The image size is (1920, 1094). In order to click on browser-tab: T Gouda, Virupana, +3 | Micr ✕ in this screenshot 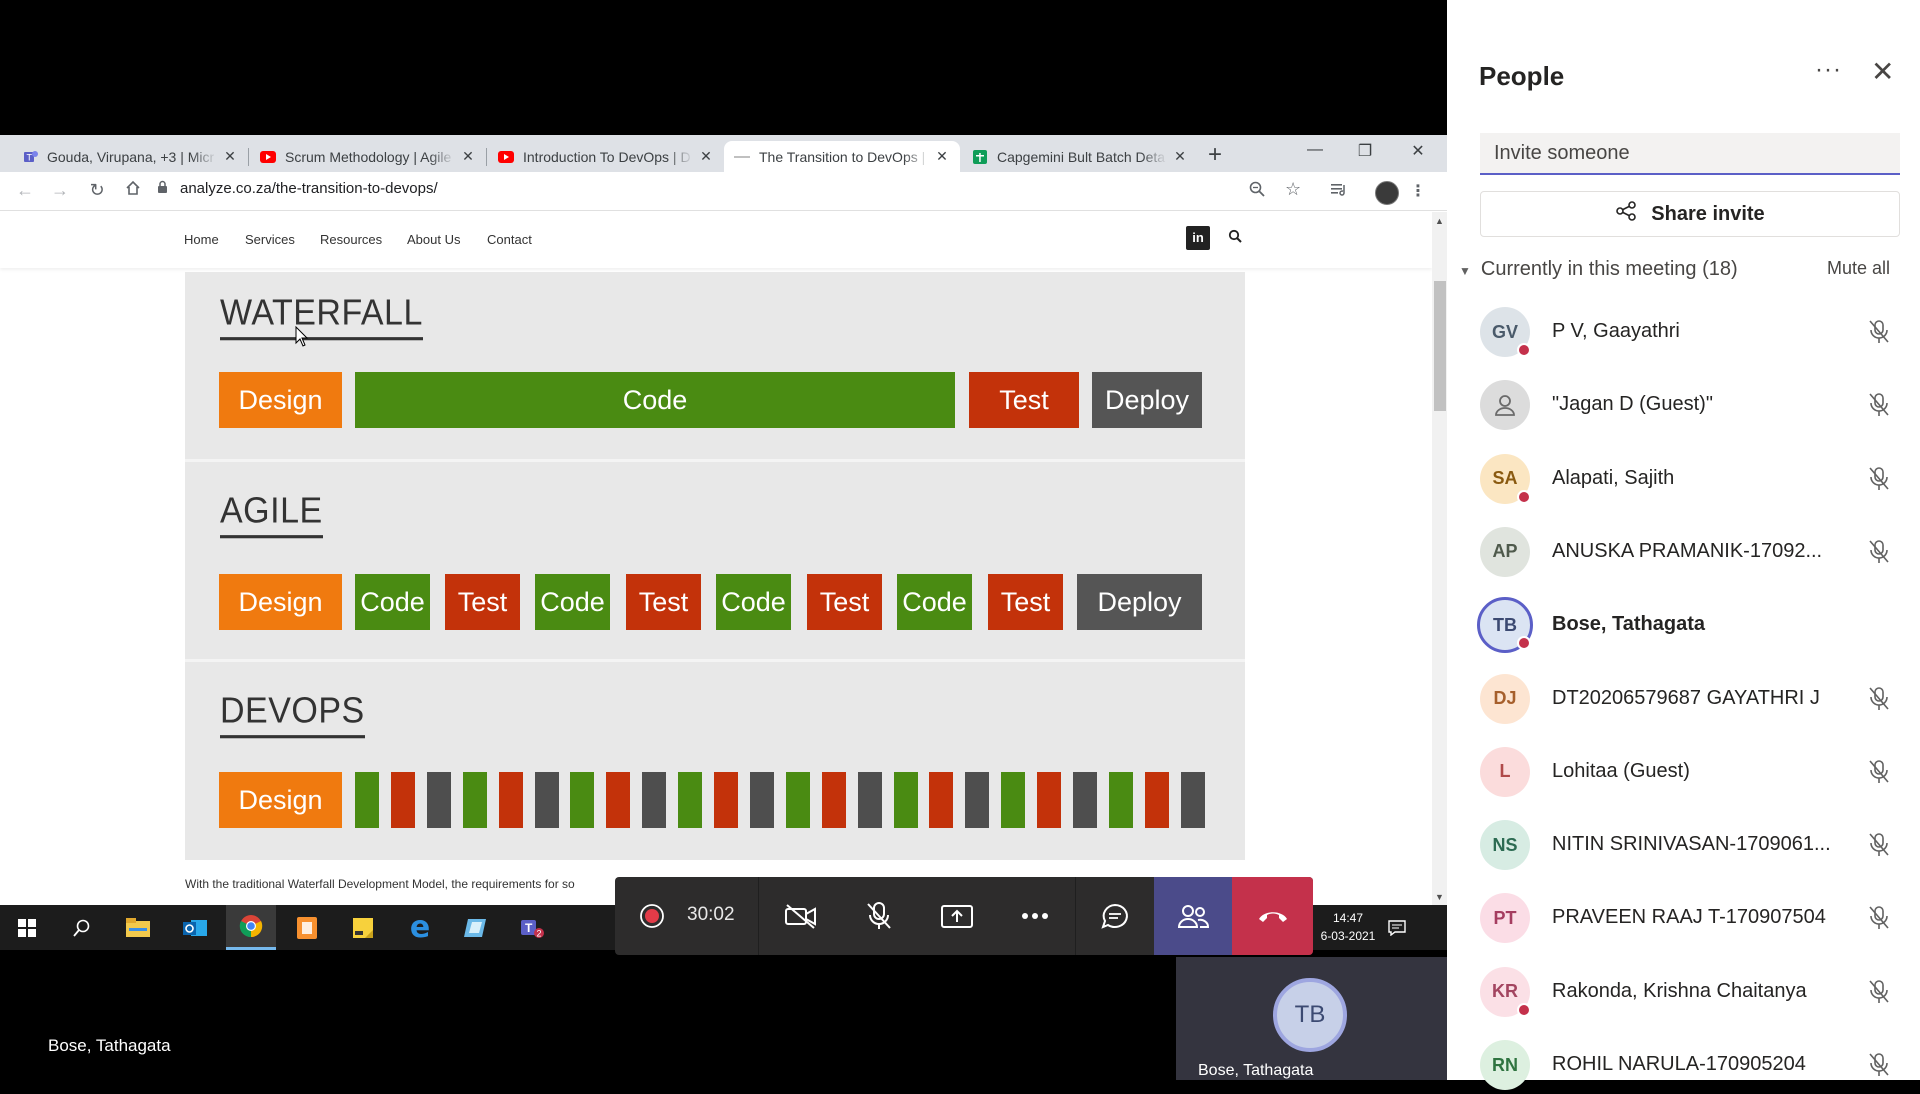, I will do `click(130, 156)`.